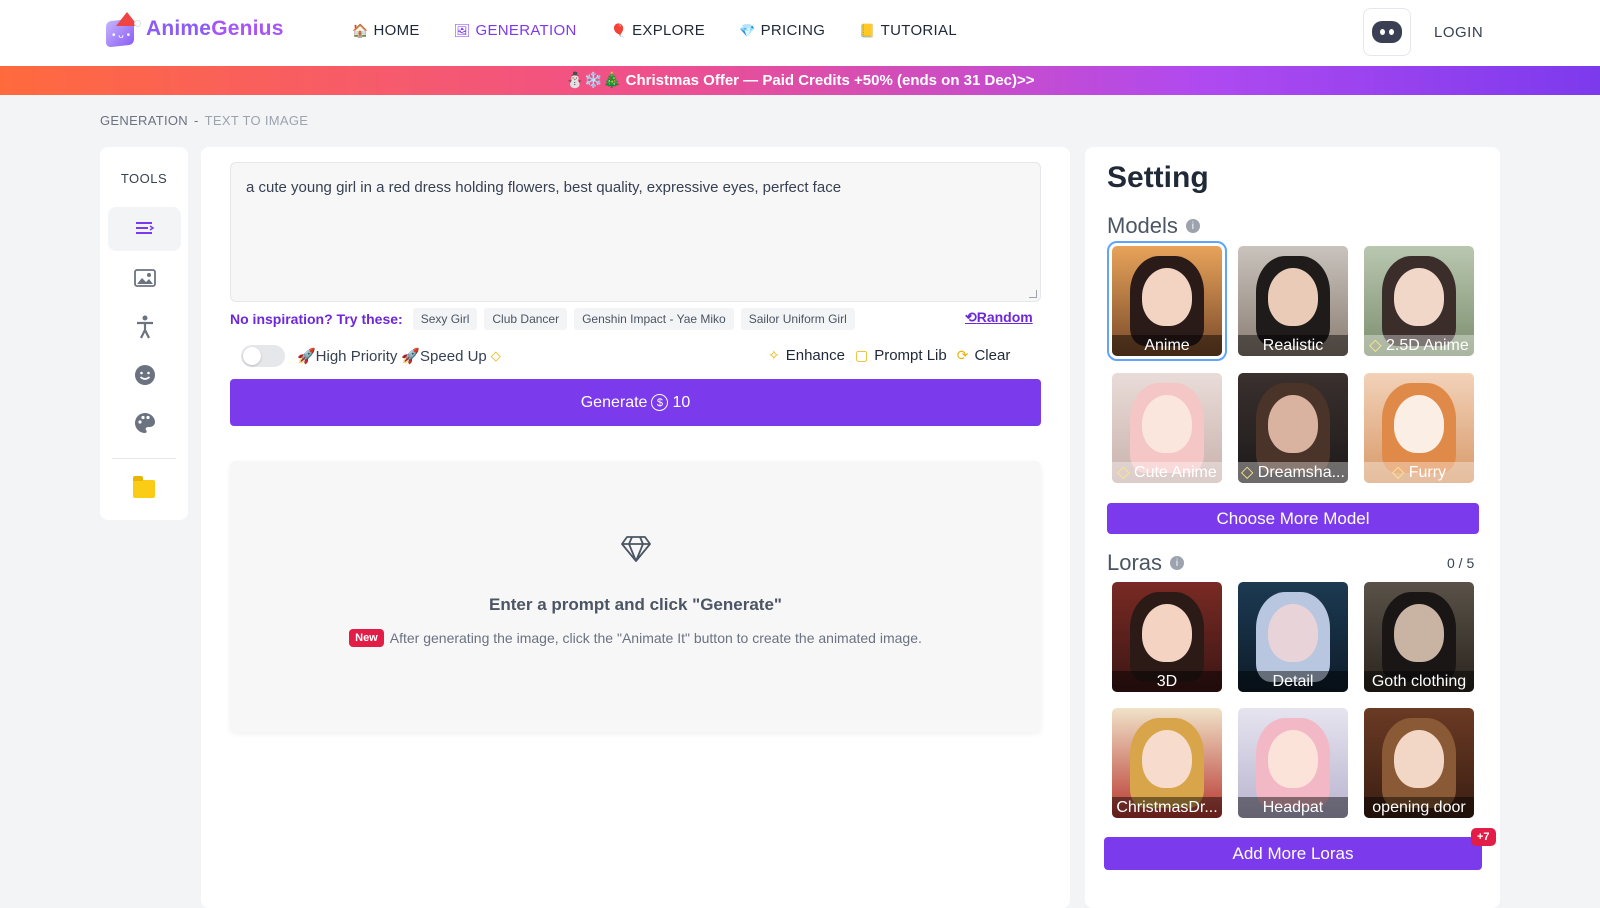 The width and height of the screenshot is (1600, 908). I want to click on generate-button: Generate $ 10, so click(635, 402).